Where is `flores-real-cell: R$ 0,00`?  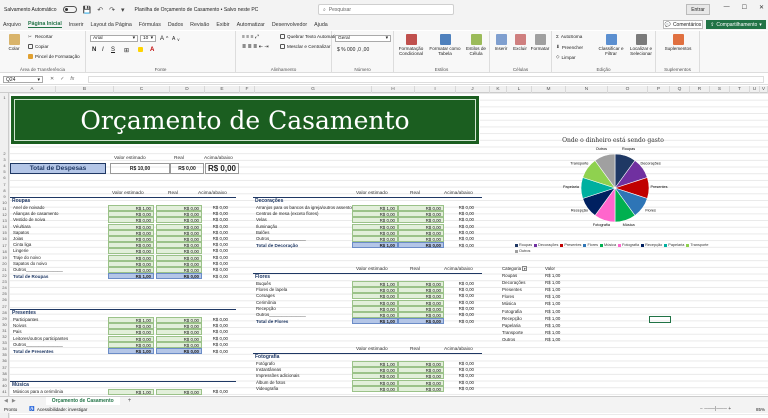 flores-real-cell: R$ 0,00 is located at coordinates (421, 308).